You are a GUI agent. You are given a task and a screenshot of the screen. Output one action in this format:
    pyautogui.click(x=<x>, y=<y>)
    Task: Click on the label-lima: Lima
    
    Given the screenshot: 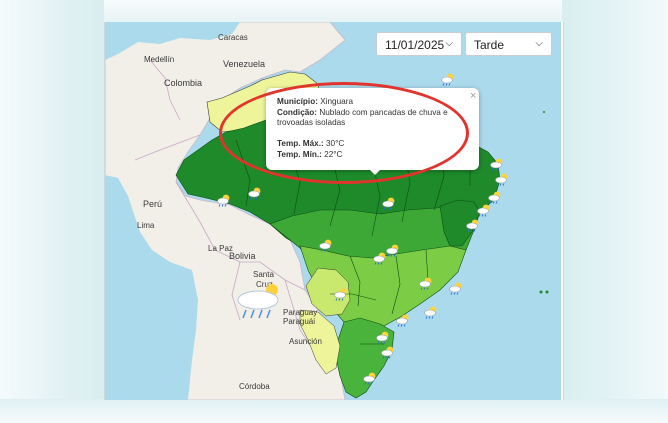 What is the action you would take?
    pyautogui.click(x=146, y=225)
    